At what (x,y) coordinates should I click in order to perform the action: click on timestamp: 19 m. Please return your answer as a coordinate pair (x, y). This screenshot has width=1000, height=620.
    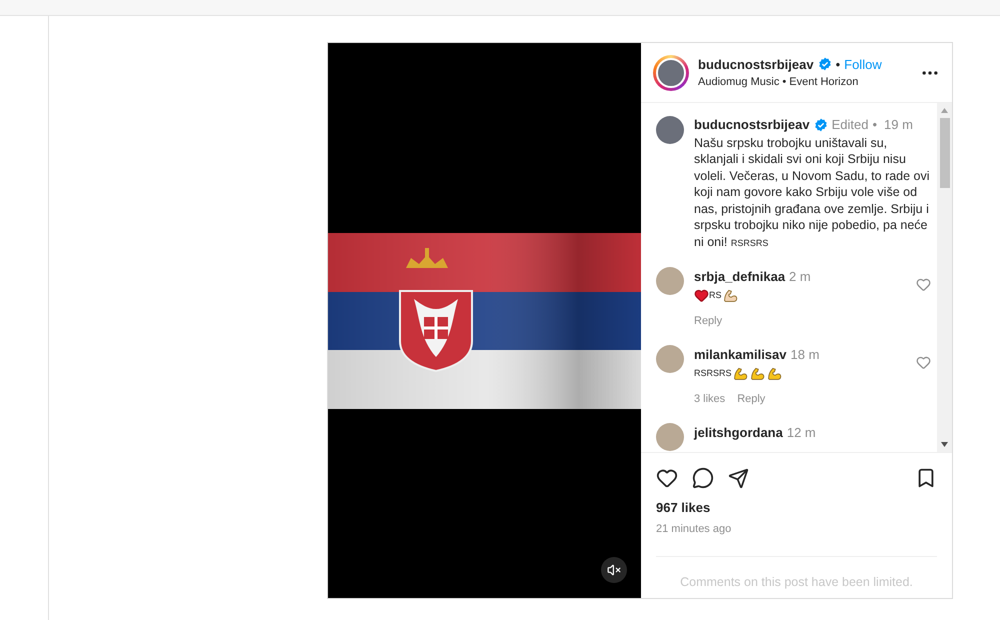
    Looking at the image, I should click on (898, 125).